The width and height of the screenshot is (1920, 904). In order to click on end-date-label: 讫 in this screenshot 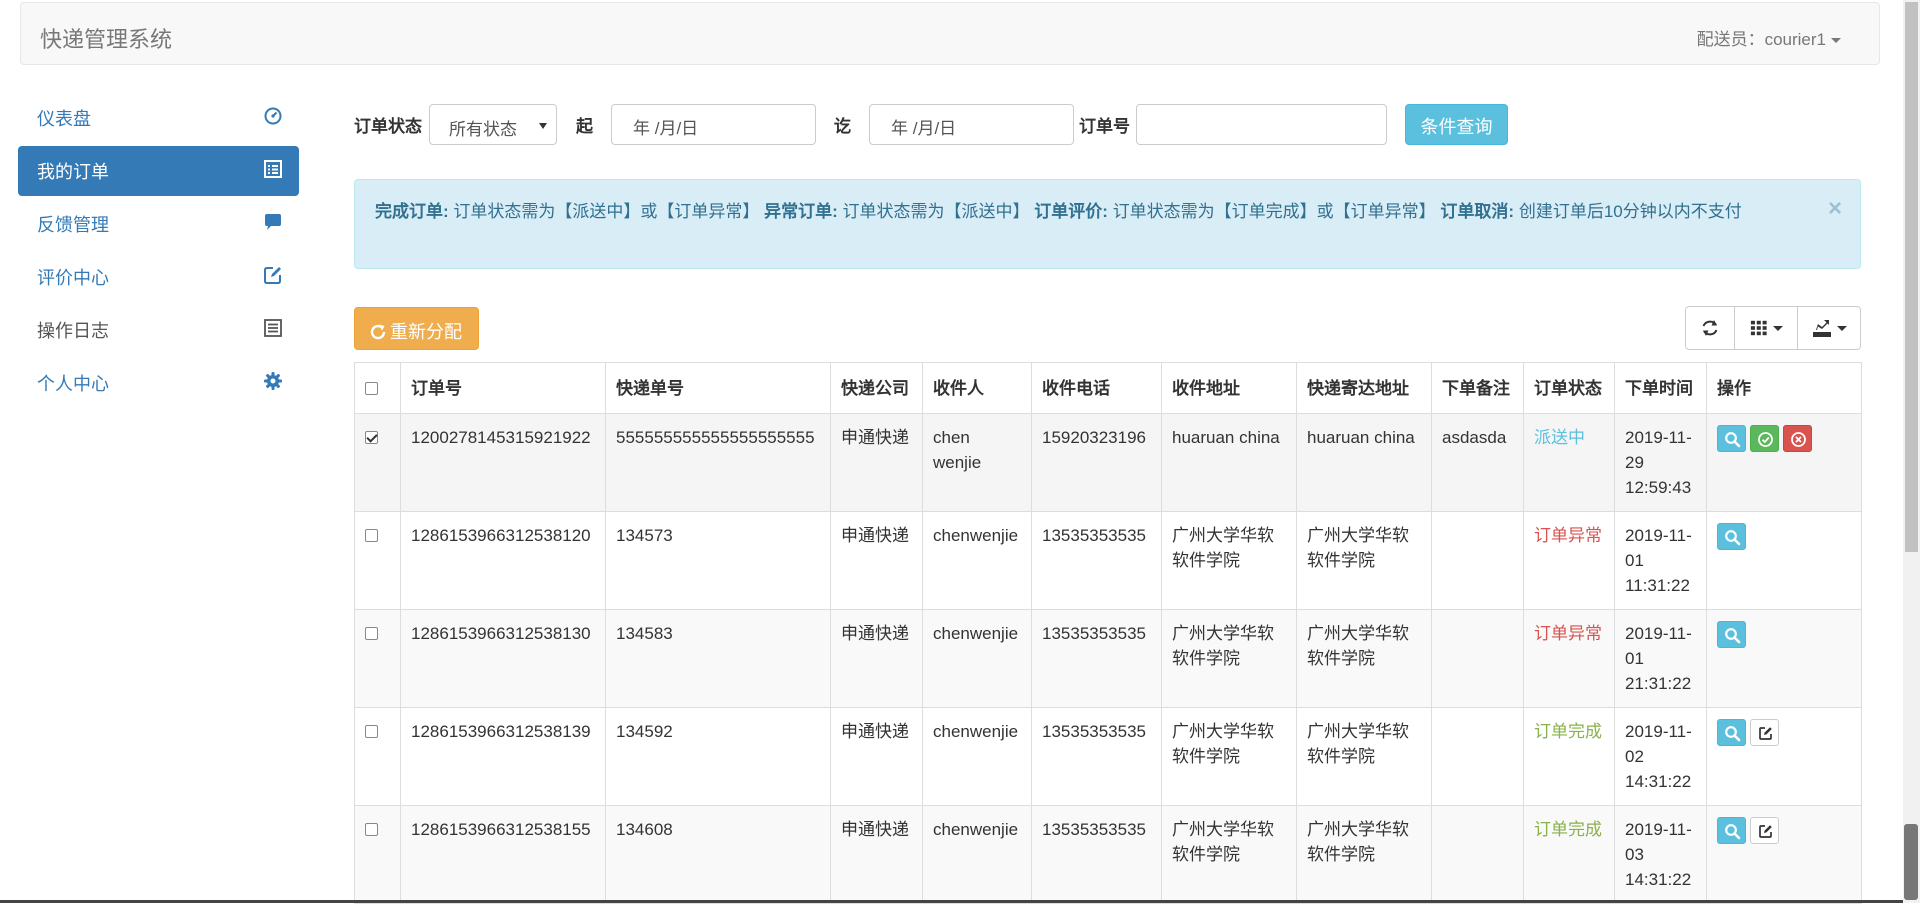, I will do `click(842, 126)`.